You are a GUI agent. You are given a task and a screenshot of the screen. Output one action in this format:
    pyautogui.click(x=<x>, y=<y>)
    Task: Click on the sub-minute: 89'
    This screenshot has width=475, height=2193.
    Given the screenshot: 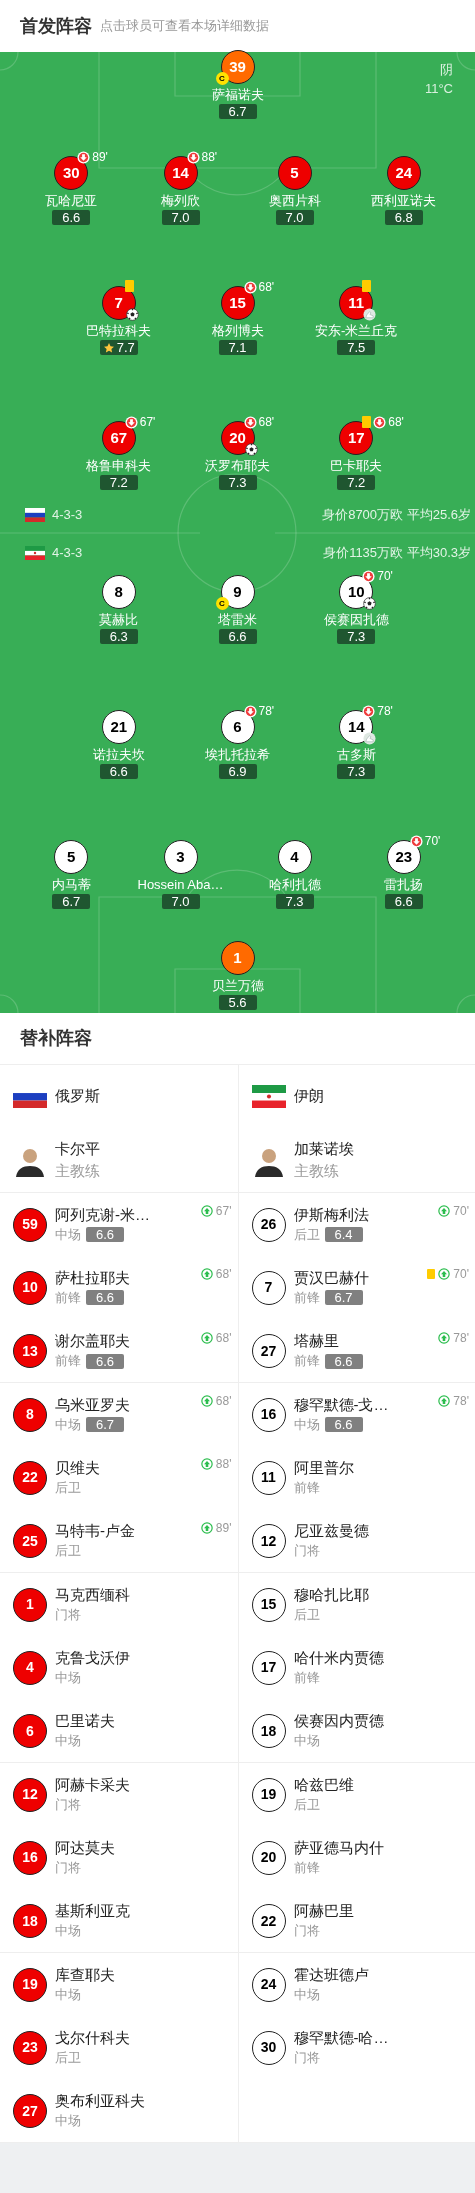 What is the action you would take?
    pyautogui.click(x=100, y=157)
    